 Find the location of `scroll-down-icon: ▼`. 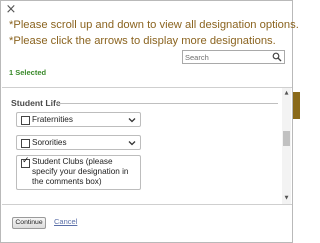

scroll-down-icon: ▼ is located at coordinates (286, 198).